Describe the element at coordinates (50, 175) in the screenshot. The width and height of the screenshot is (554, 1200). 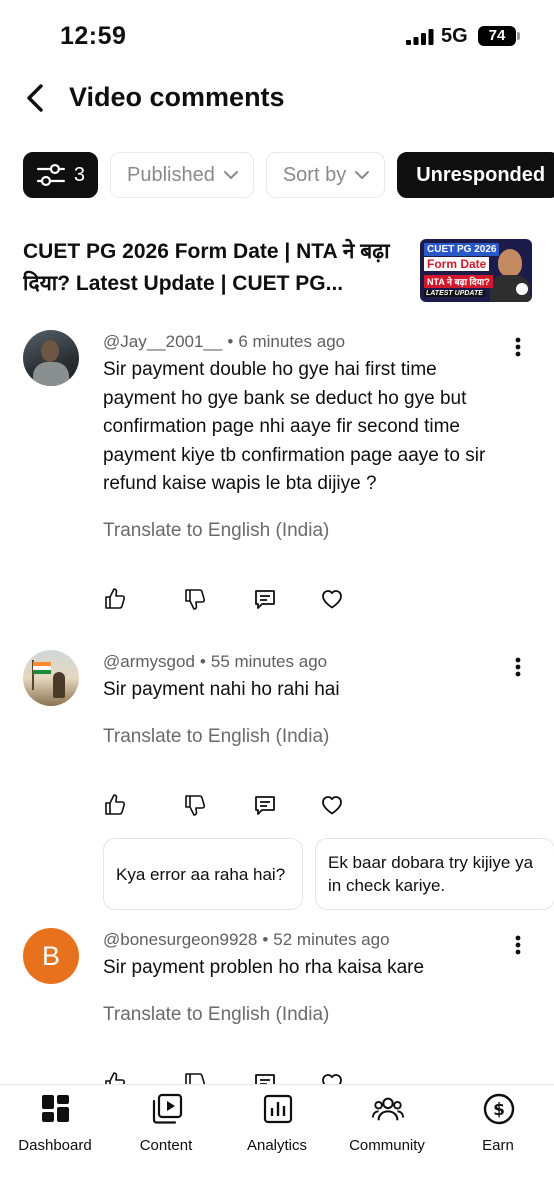
I see `sliders-icon` at that location.